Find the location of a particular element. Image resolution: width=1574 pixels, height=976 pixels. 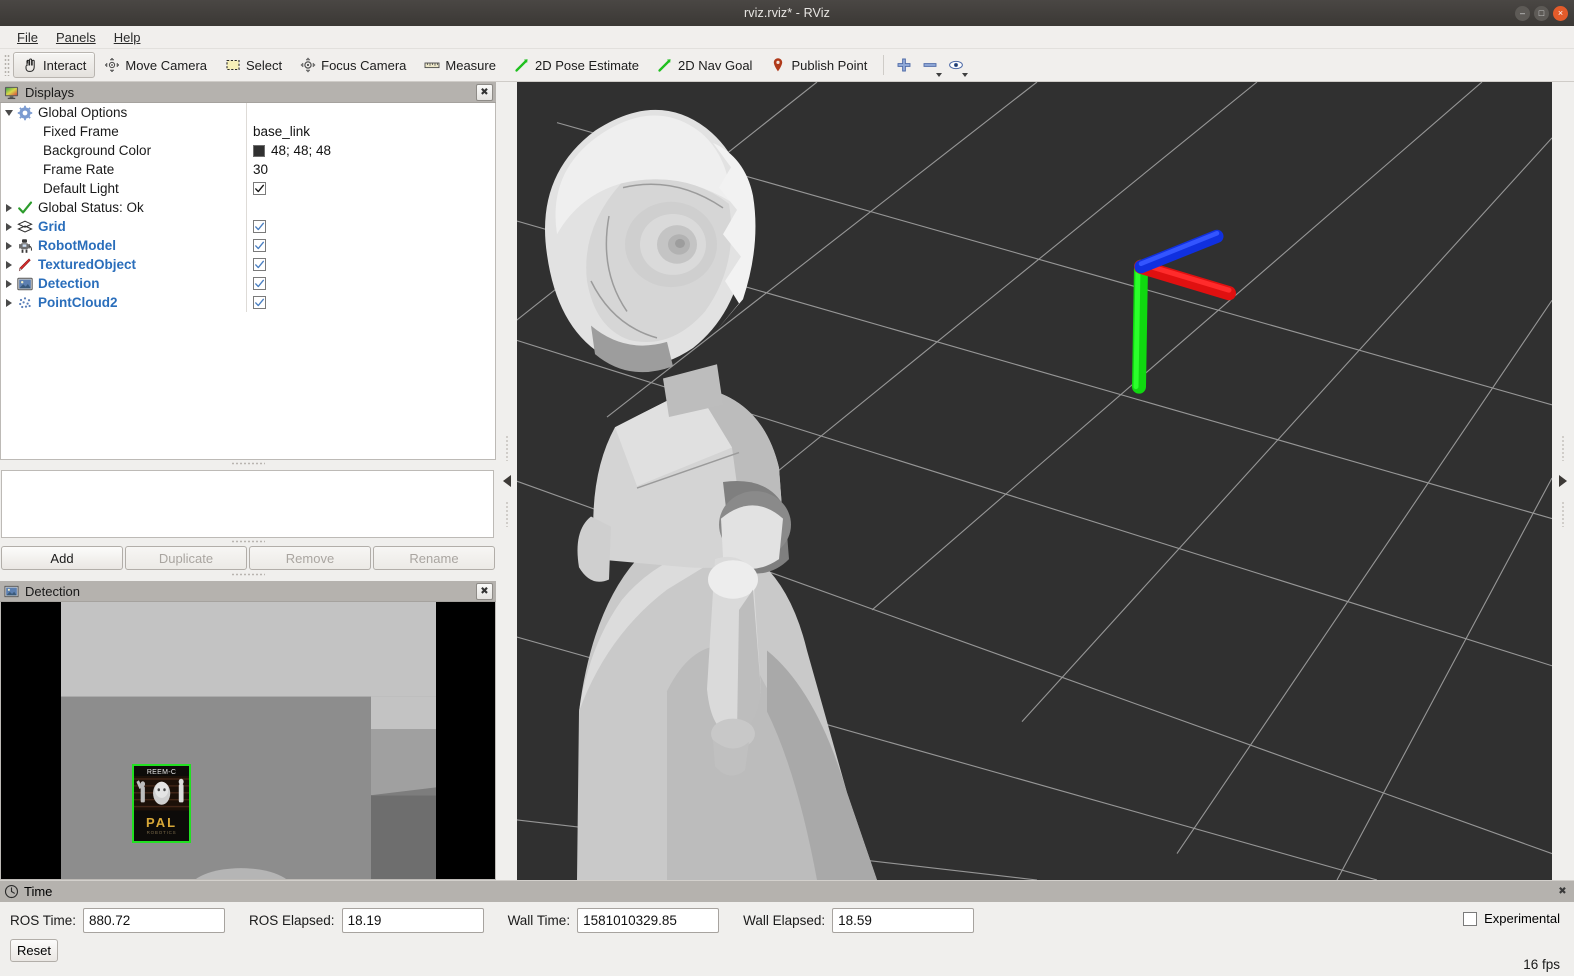

tree-row-grid: Grid is located at coordinates (248, 226).